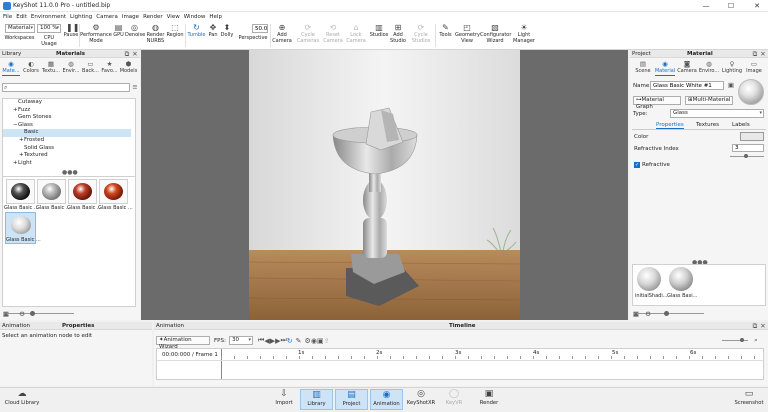 The width and height of the screenshot is (768, 412). What do you see at coordinates (22, 397) in the screenshot?
I see `cloud-library-button: ☁ Cloud Library` at bounding box center [22, 397].